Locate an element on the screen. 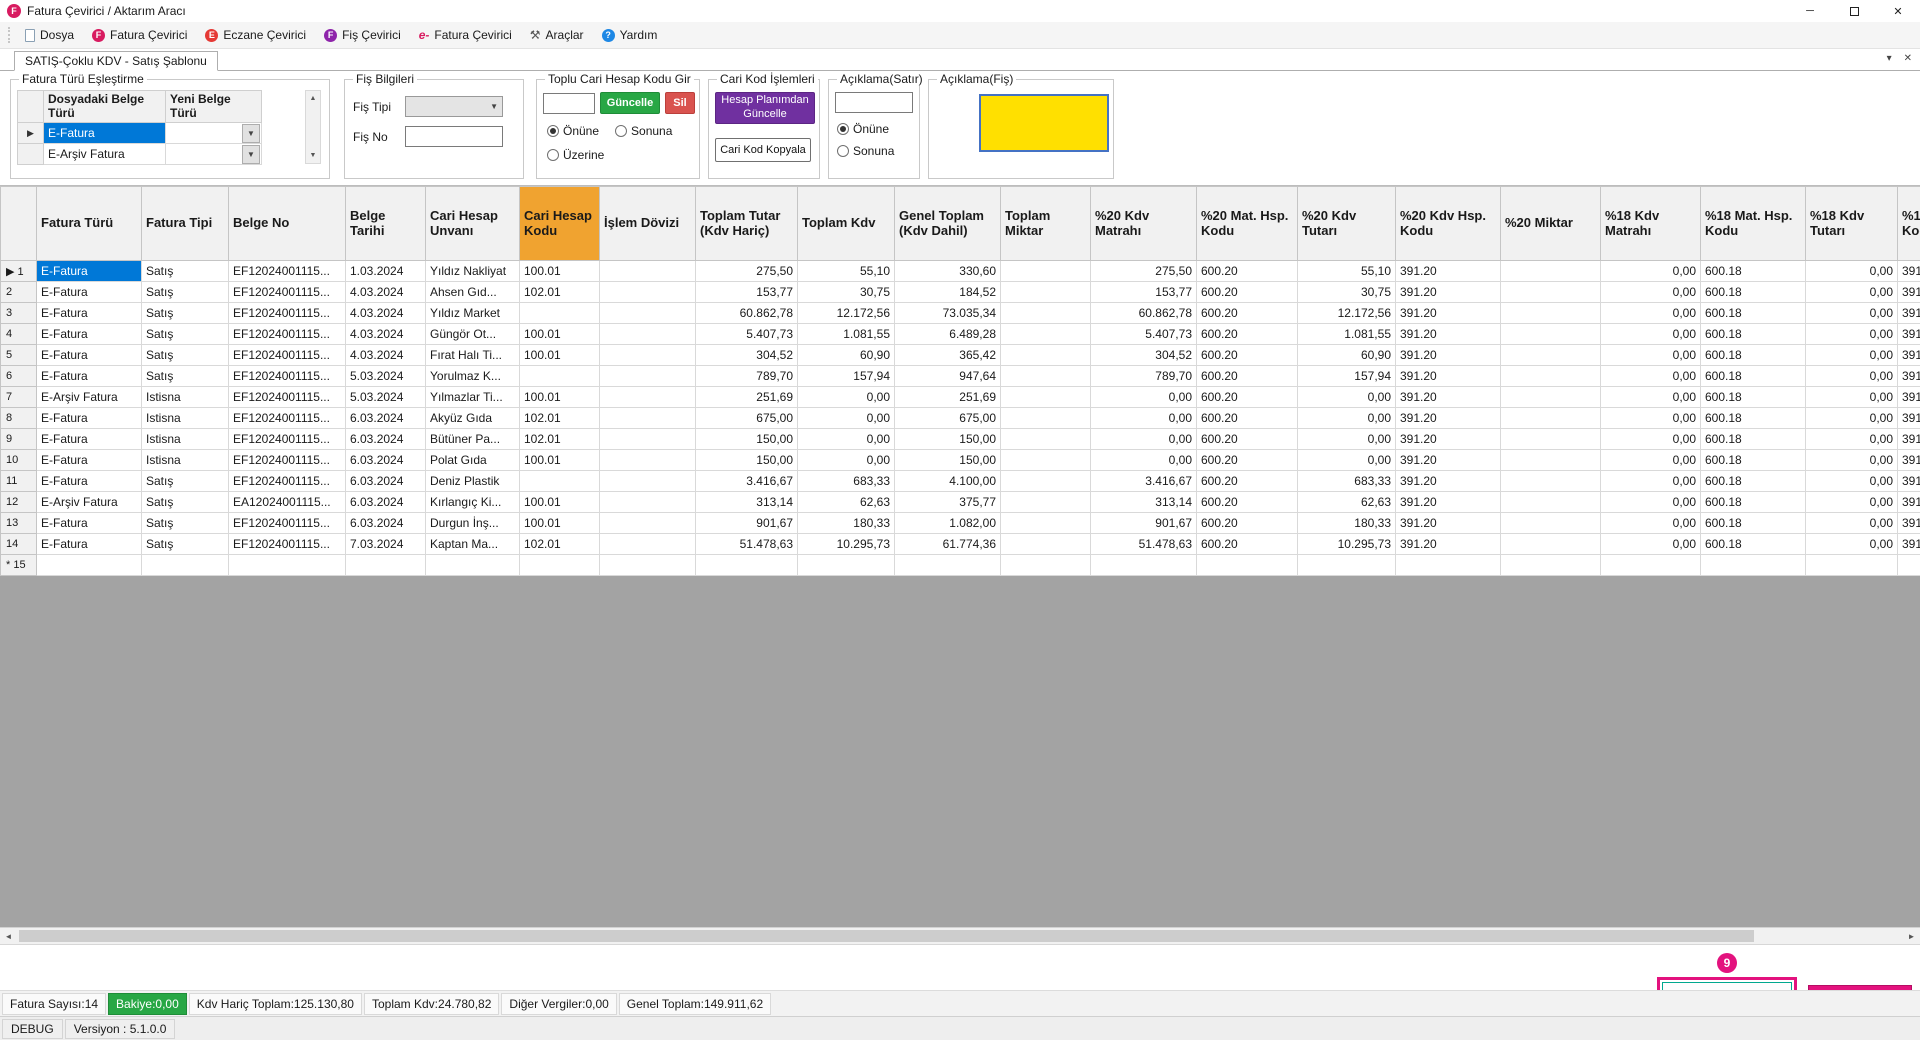  grid-cell: 5.407,73 is located at coordinates (1143, 334).